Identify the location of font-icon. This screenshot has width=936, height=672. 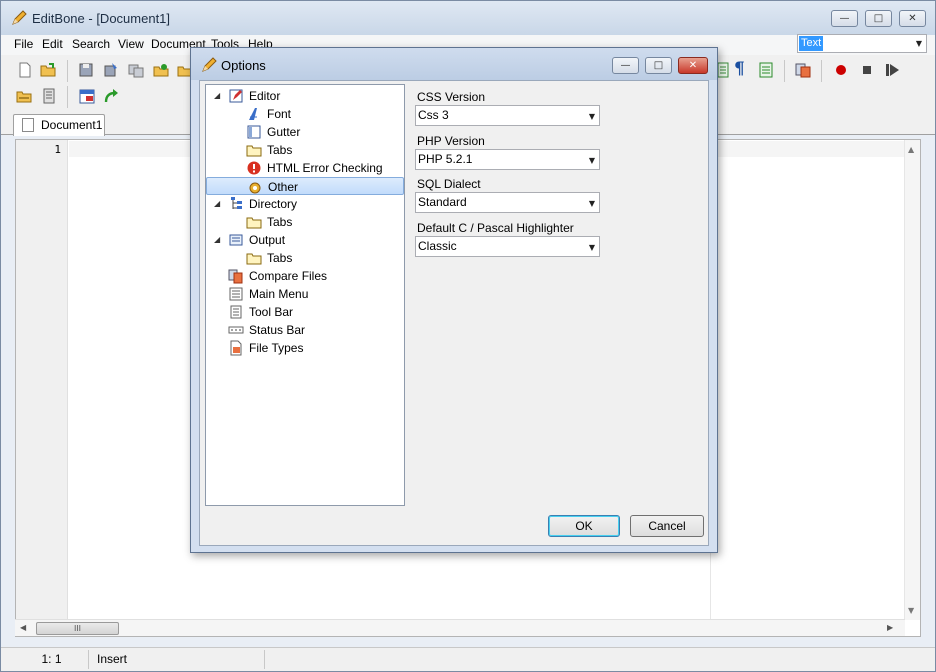
(253, 114).